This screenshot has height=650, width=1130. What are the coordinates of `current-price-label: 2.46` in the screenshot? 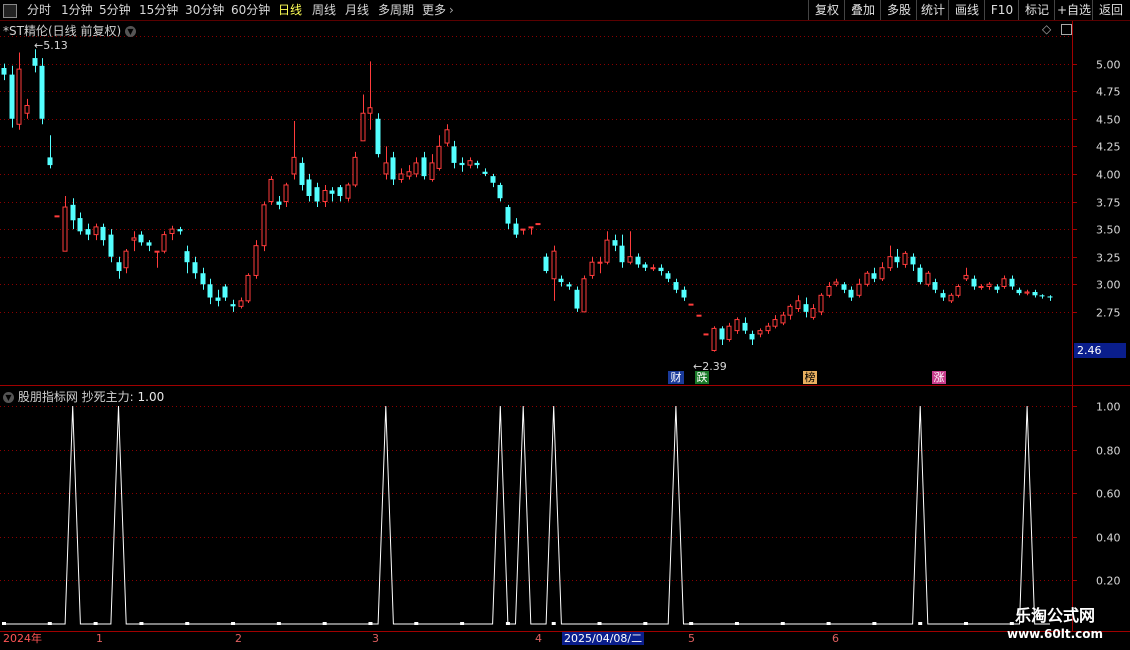 It's located at (1100, 350).